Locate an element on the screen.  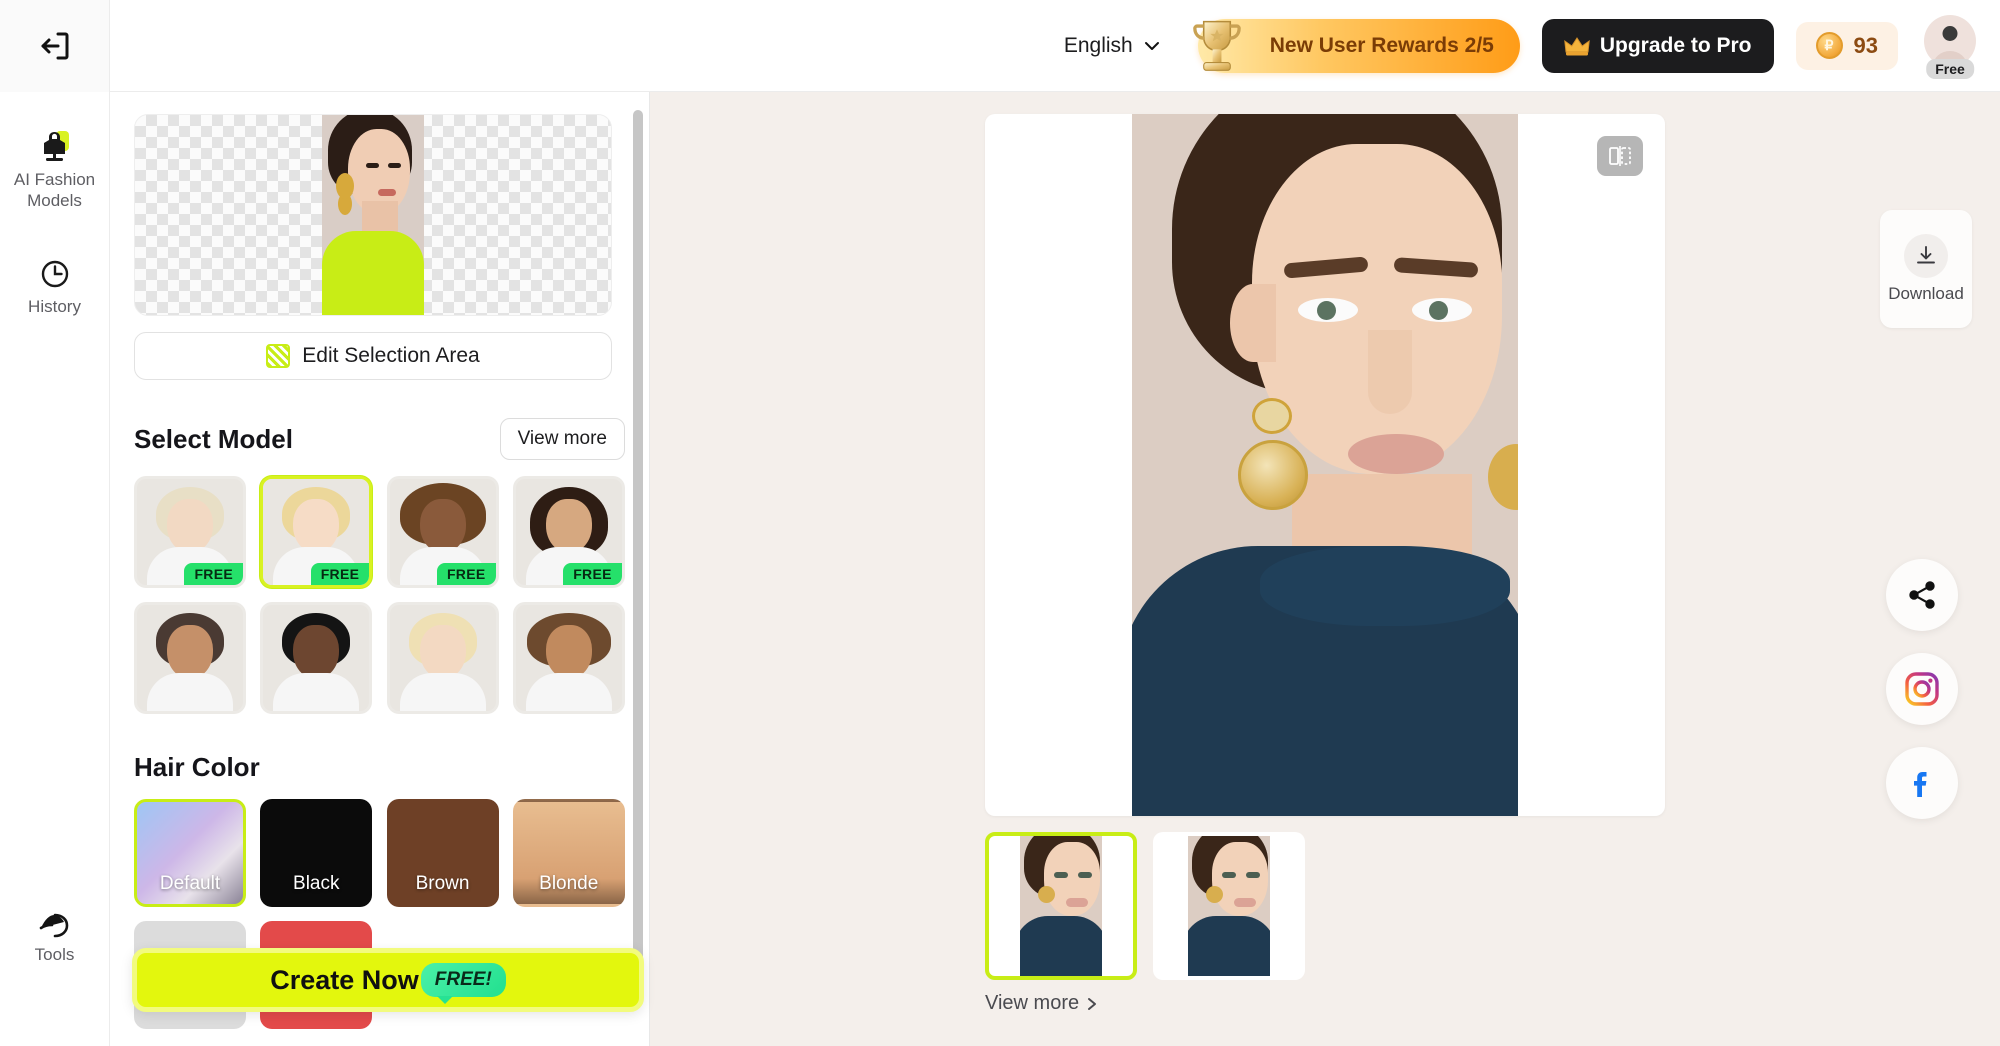
instagram-icon is located at coordinates (1922, 689).